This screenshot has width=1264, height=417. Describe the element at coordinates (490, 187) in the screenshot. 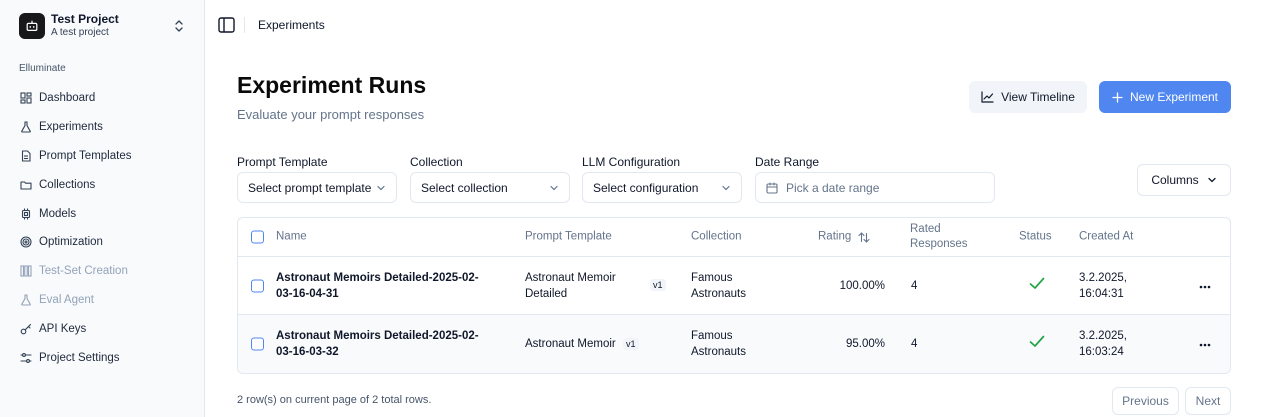

I see `collection-select: Select collection` at that location.